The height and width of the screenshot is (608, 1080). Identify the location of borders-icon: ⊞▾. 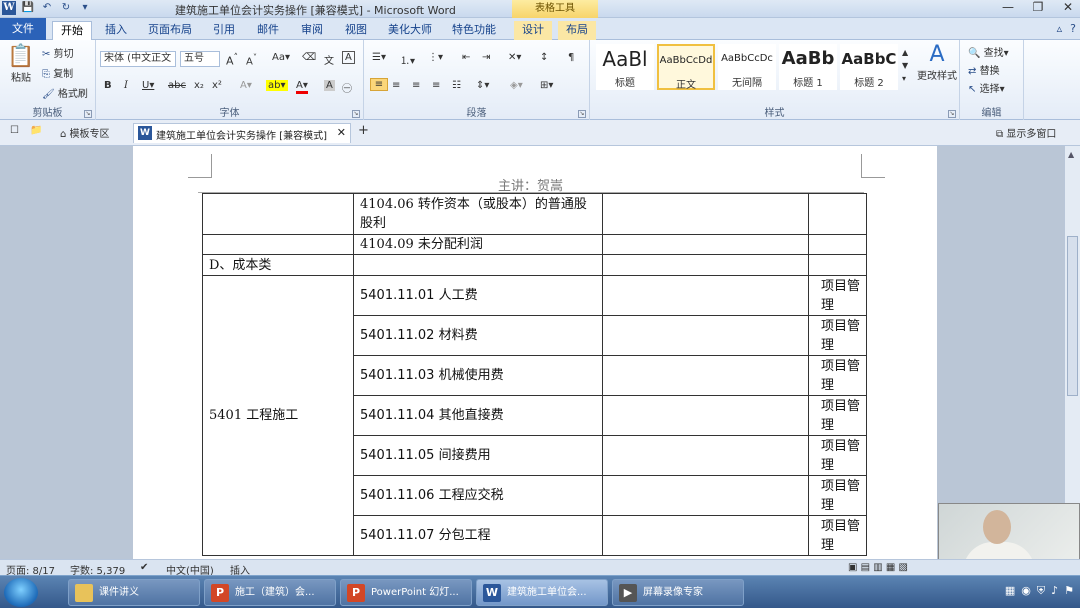
(546, 85).